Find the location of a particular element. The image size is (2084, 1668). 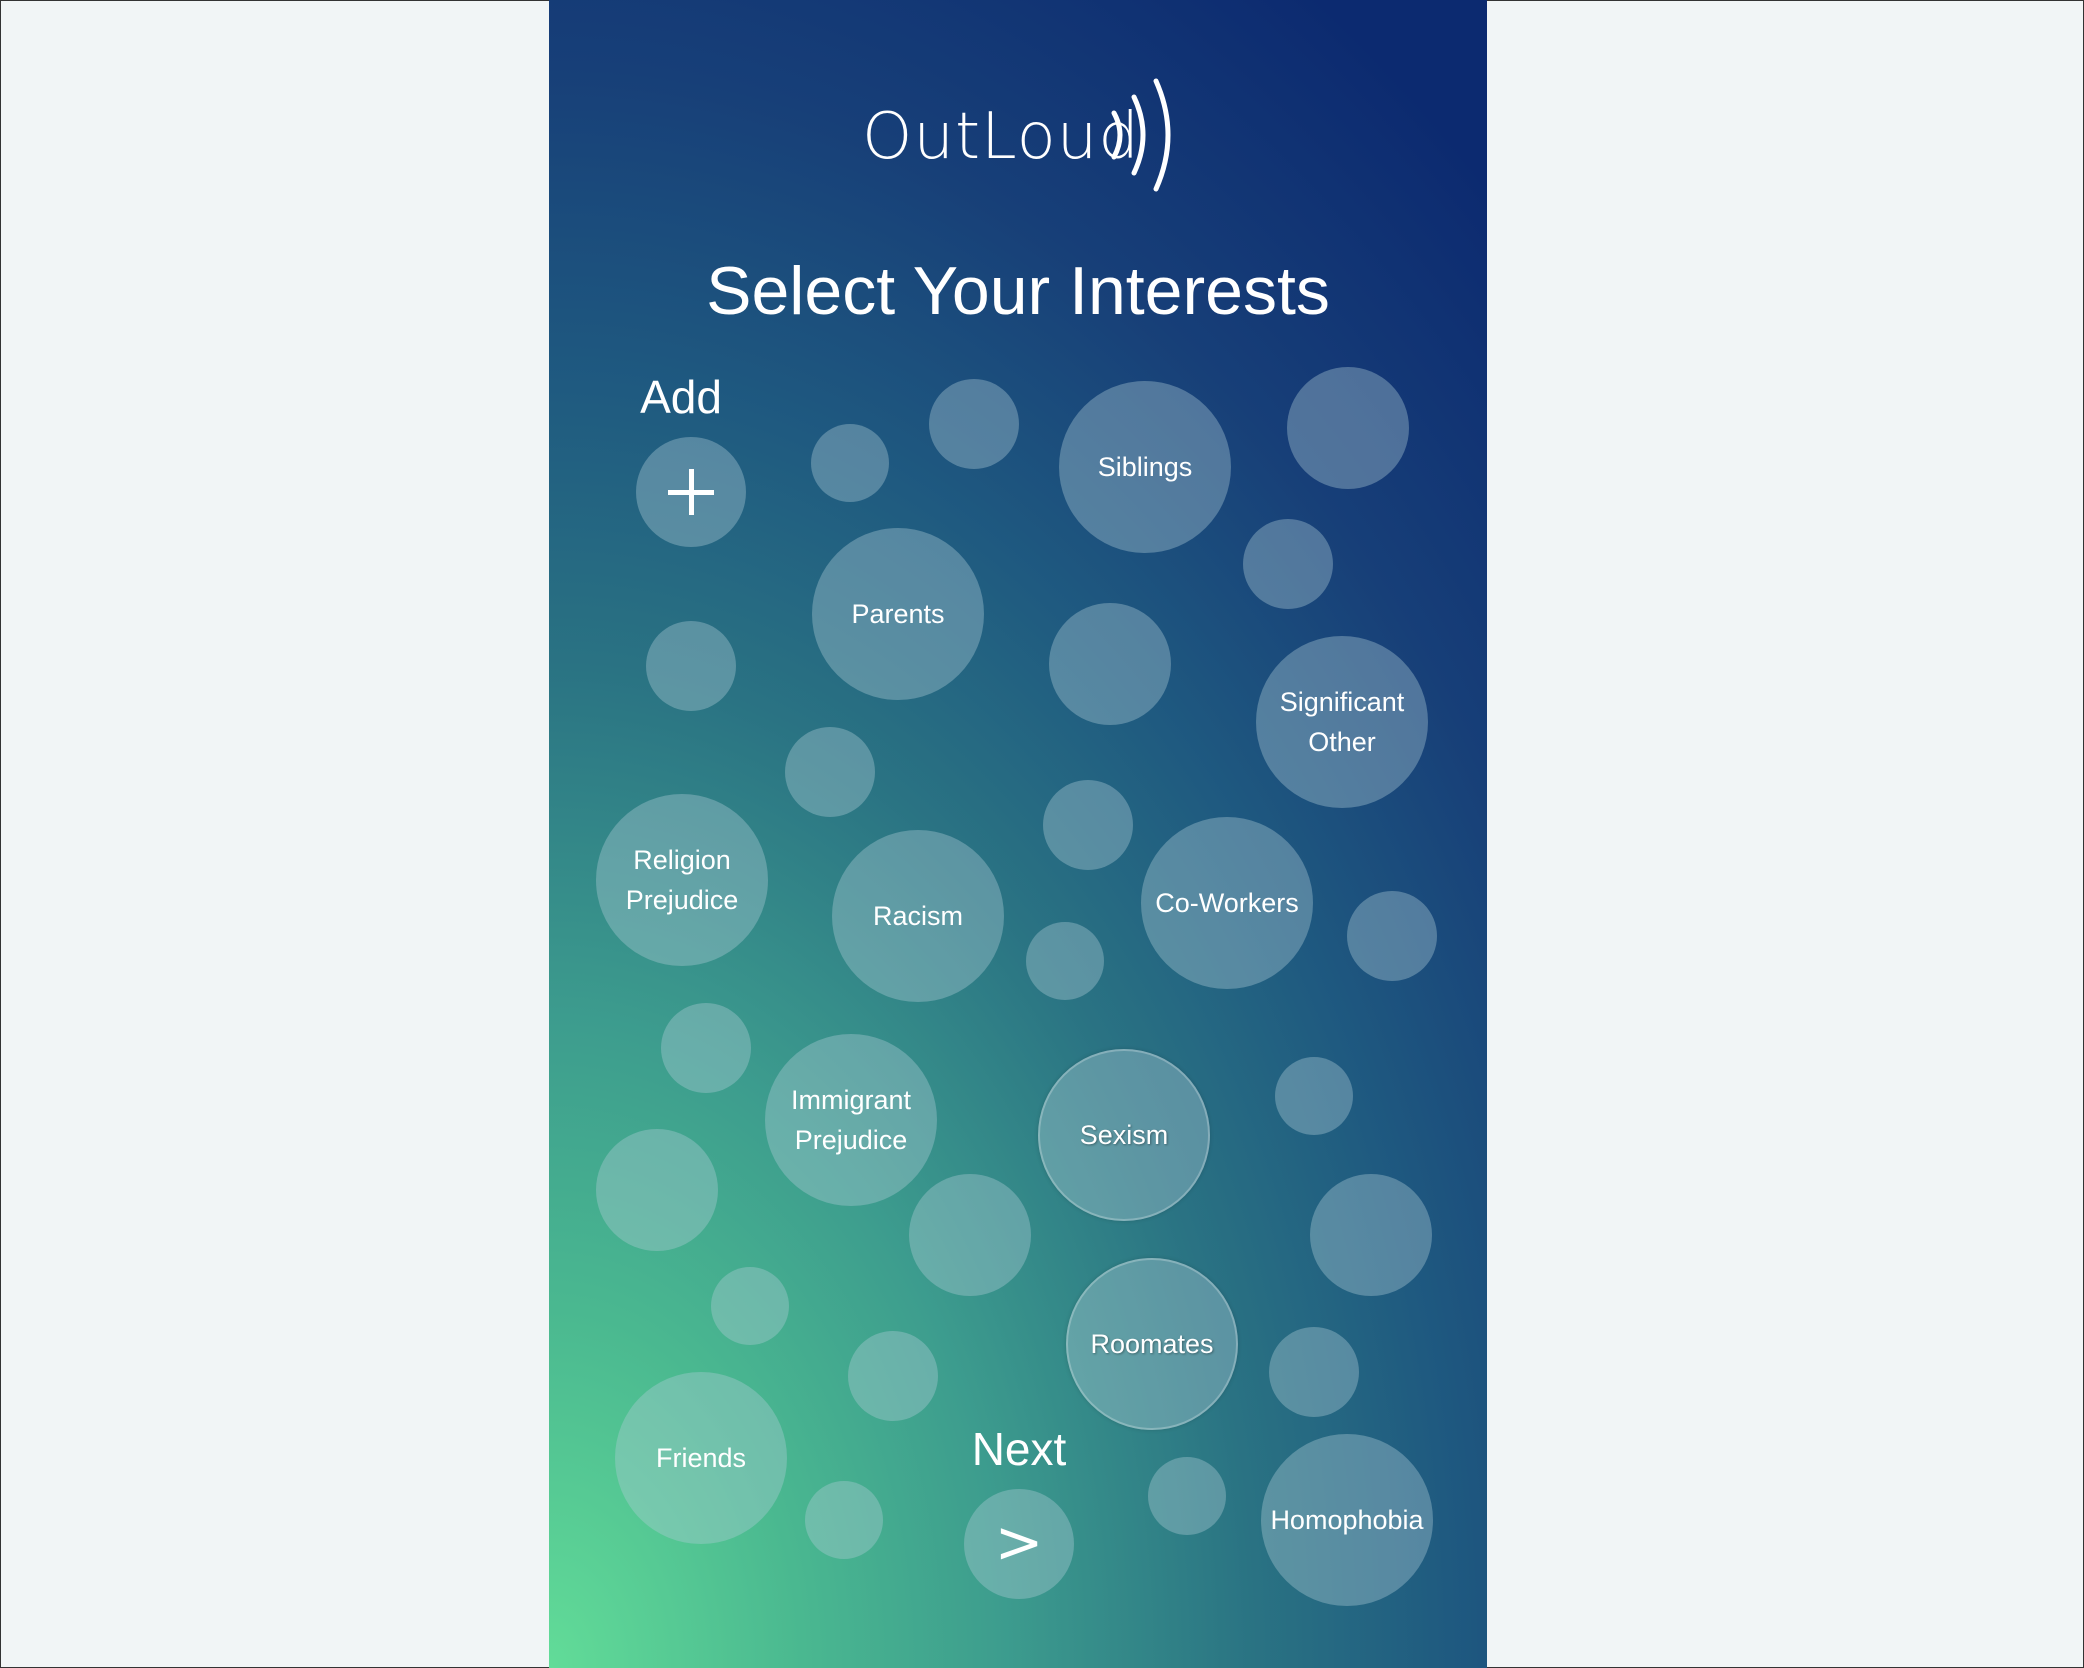

interest-sexism: Sexism is located at coordinates (1124, 1135).